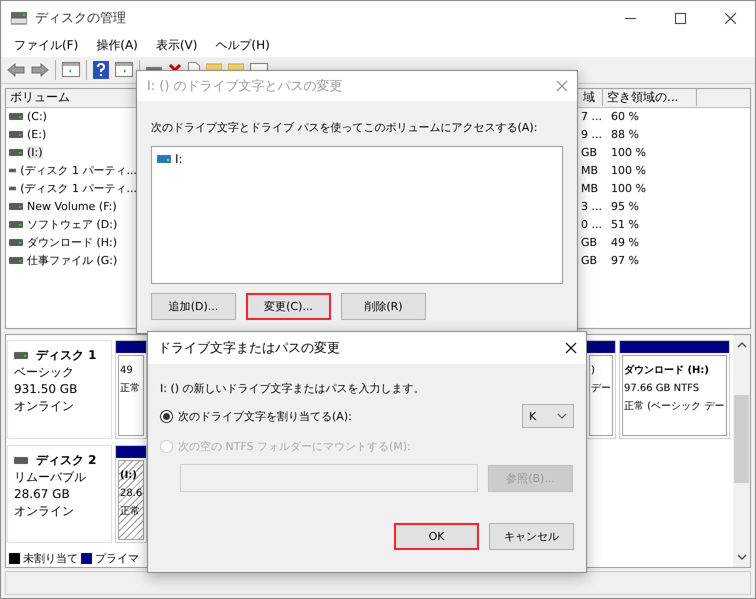 The height and width of the screenshot is (599, 756). I want to click on scrollbar, so click(741, 451).